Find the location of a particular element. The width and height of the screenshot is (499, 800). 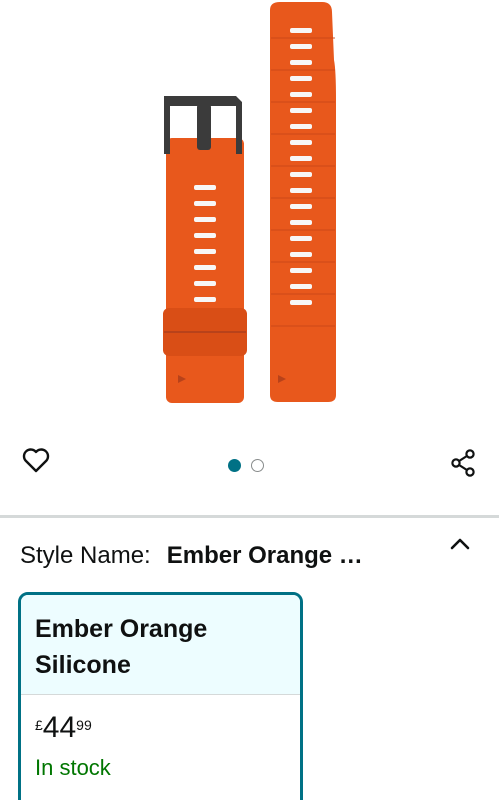

variant-details: £ 44 99 In stock is located at coordinates (160, 738).